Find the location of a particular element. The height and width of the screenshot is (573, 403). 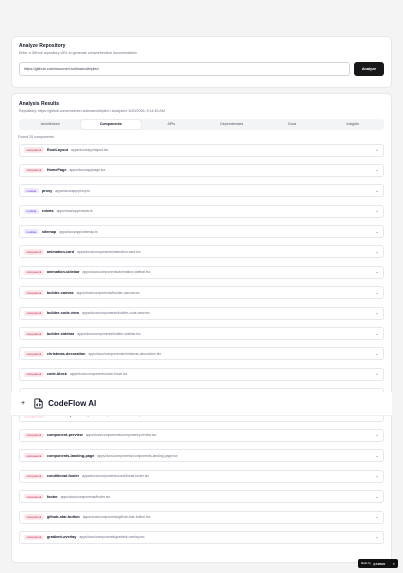

item-path: apps/docs/components/builder-sidebar.tsx is located at coordinates (109, 333).